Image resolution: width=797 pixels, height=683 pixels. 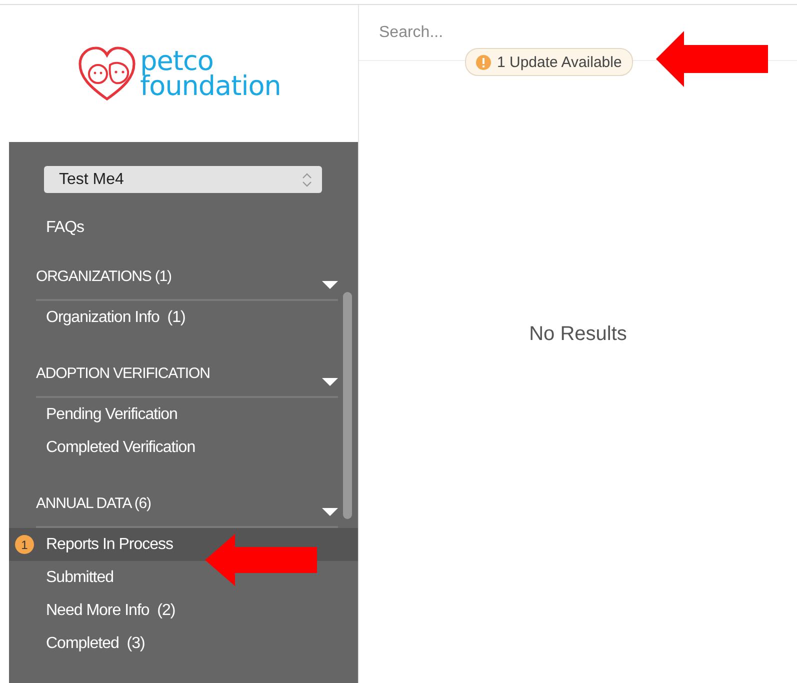 I want to click on nav-item-label: Completed (3), so click(x=95, y=643).